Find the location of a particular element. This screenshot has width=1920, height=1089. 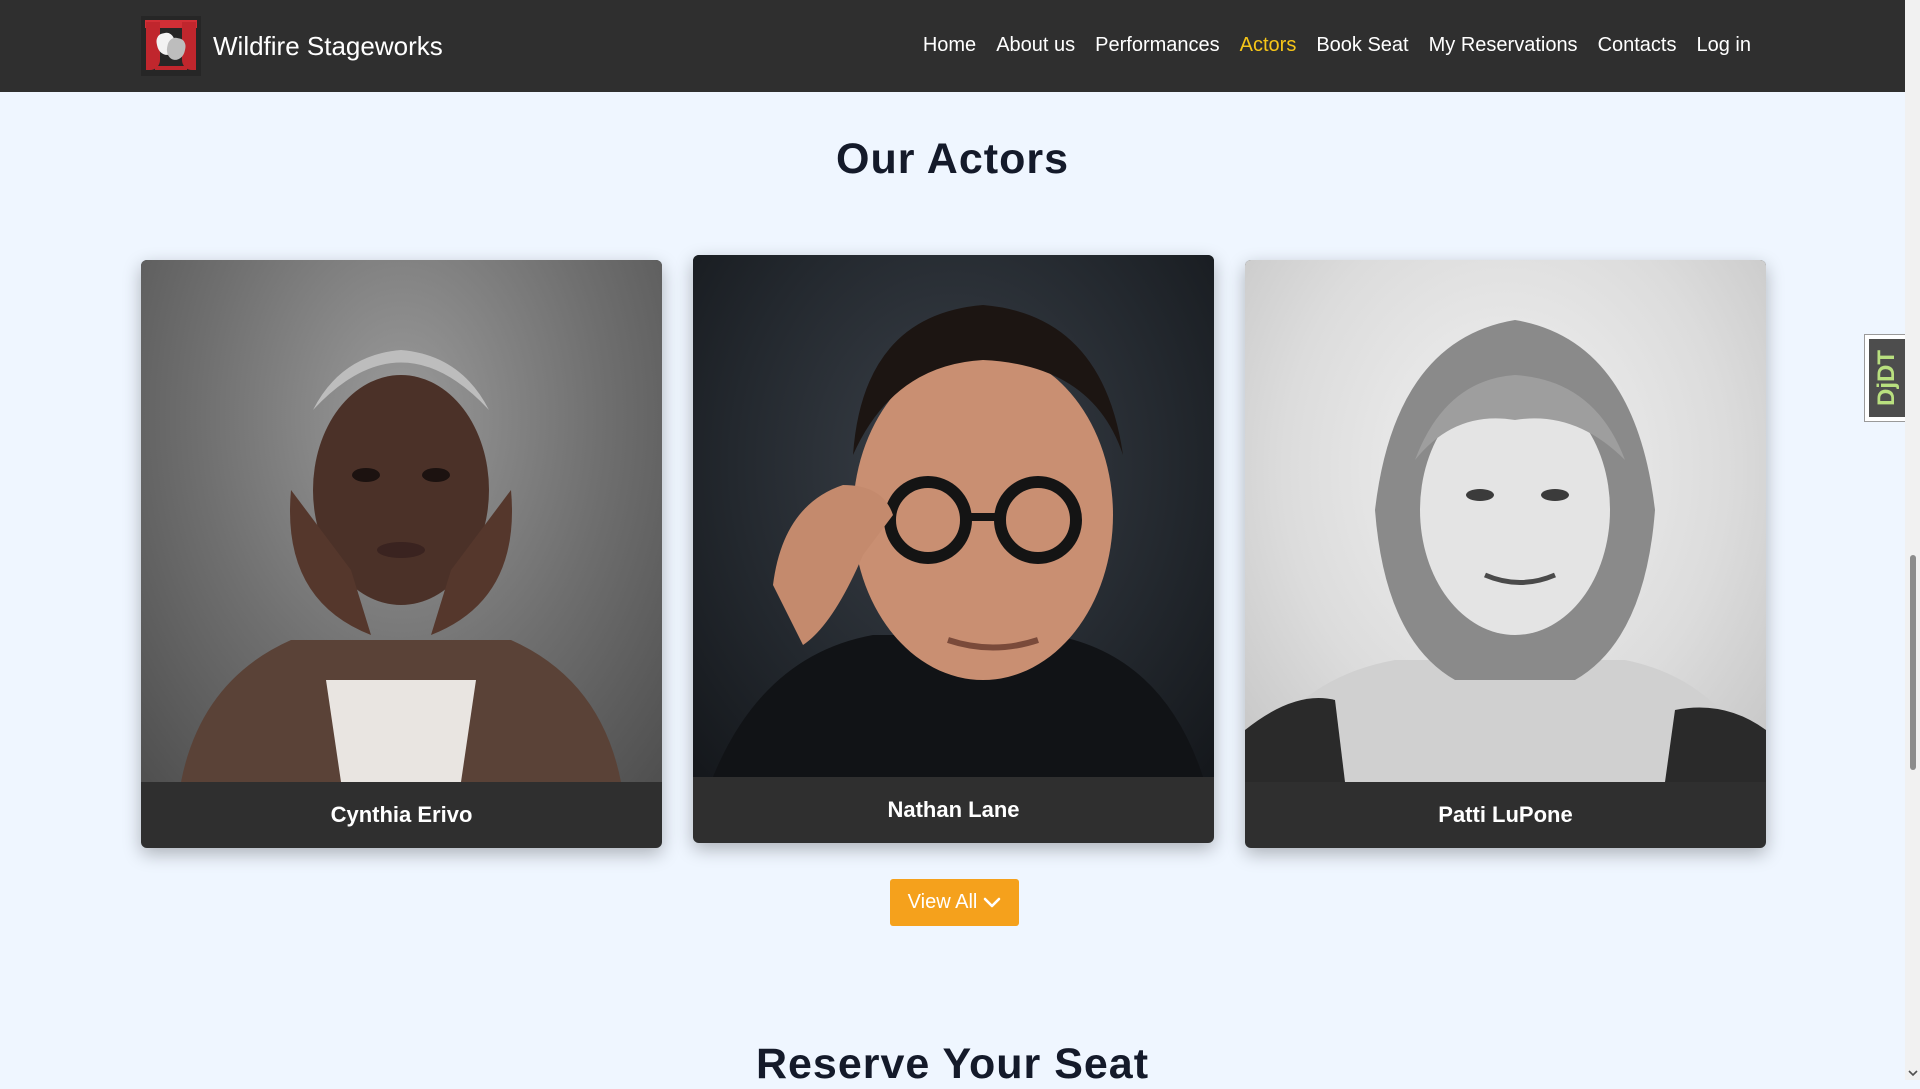

theater-masks-logo-icon is located at coordinates (171, 46).